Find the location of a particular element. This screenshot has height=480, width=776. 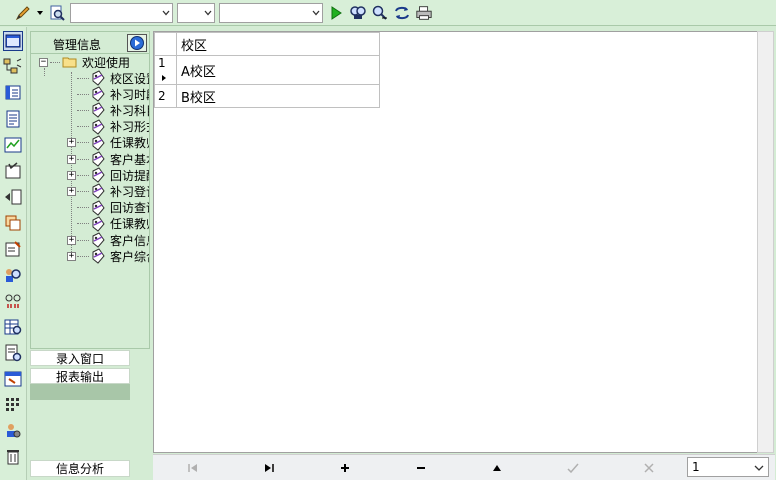

page-select-value: 1 is located at coordinates (696, 467).